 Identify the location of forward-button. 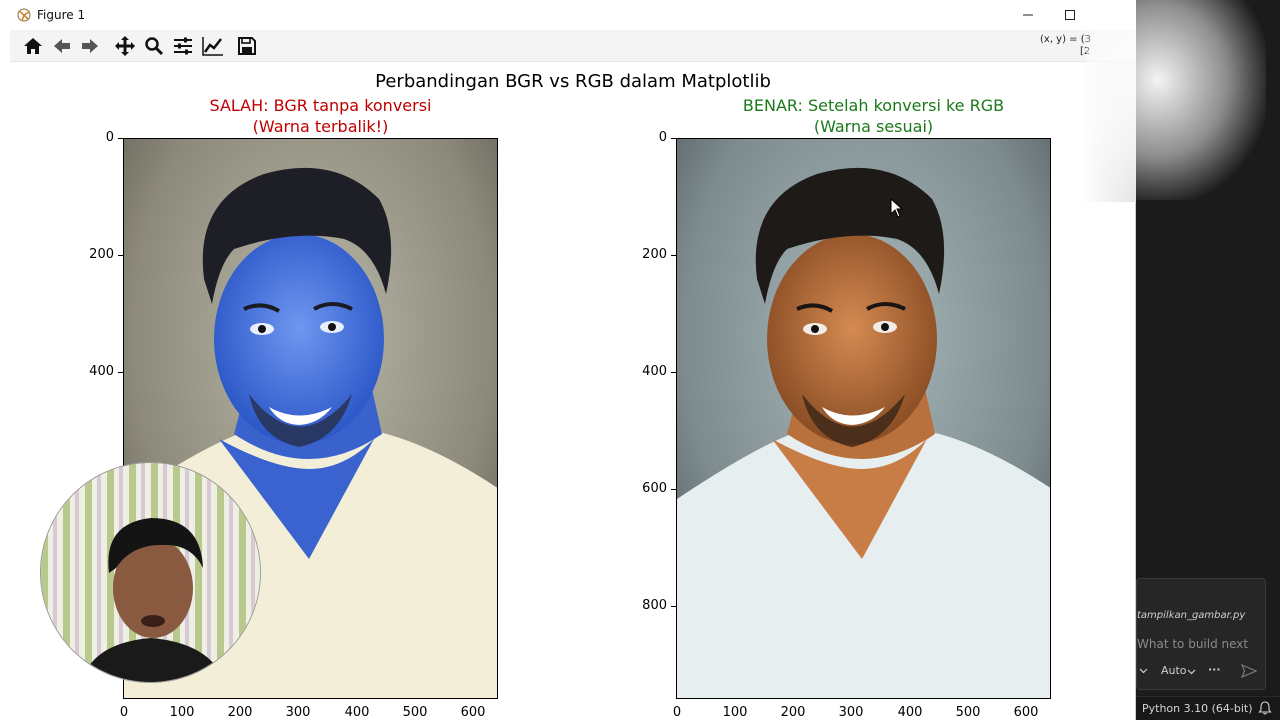
(90, 46).